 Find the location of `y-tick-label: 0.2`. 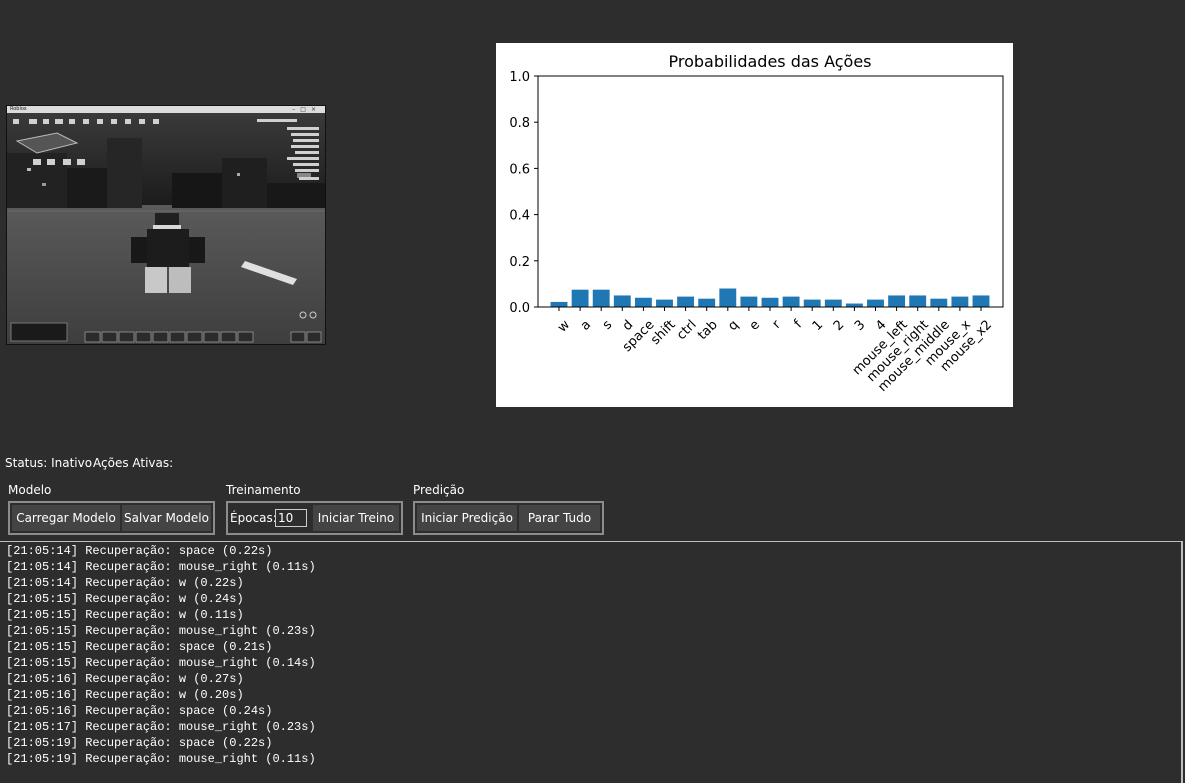

y-tick-label: 0.2 is located at coordinates (519, 262).